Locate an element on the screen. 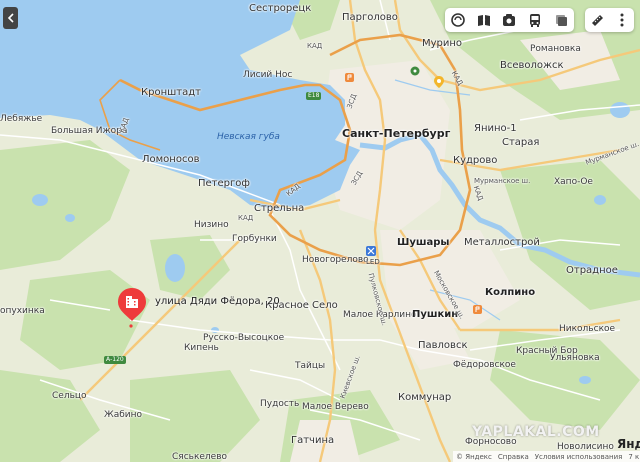 The height and width of the screenshot is (462, 640). label-kudrovo: Кудрово is located at coordinates (475, 160).